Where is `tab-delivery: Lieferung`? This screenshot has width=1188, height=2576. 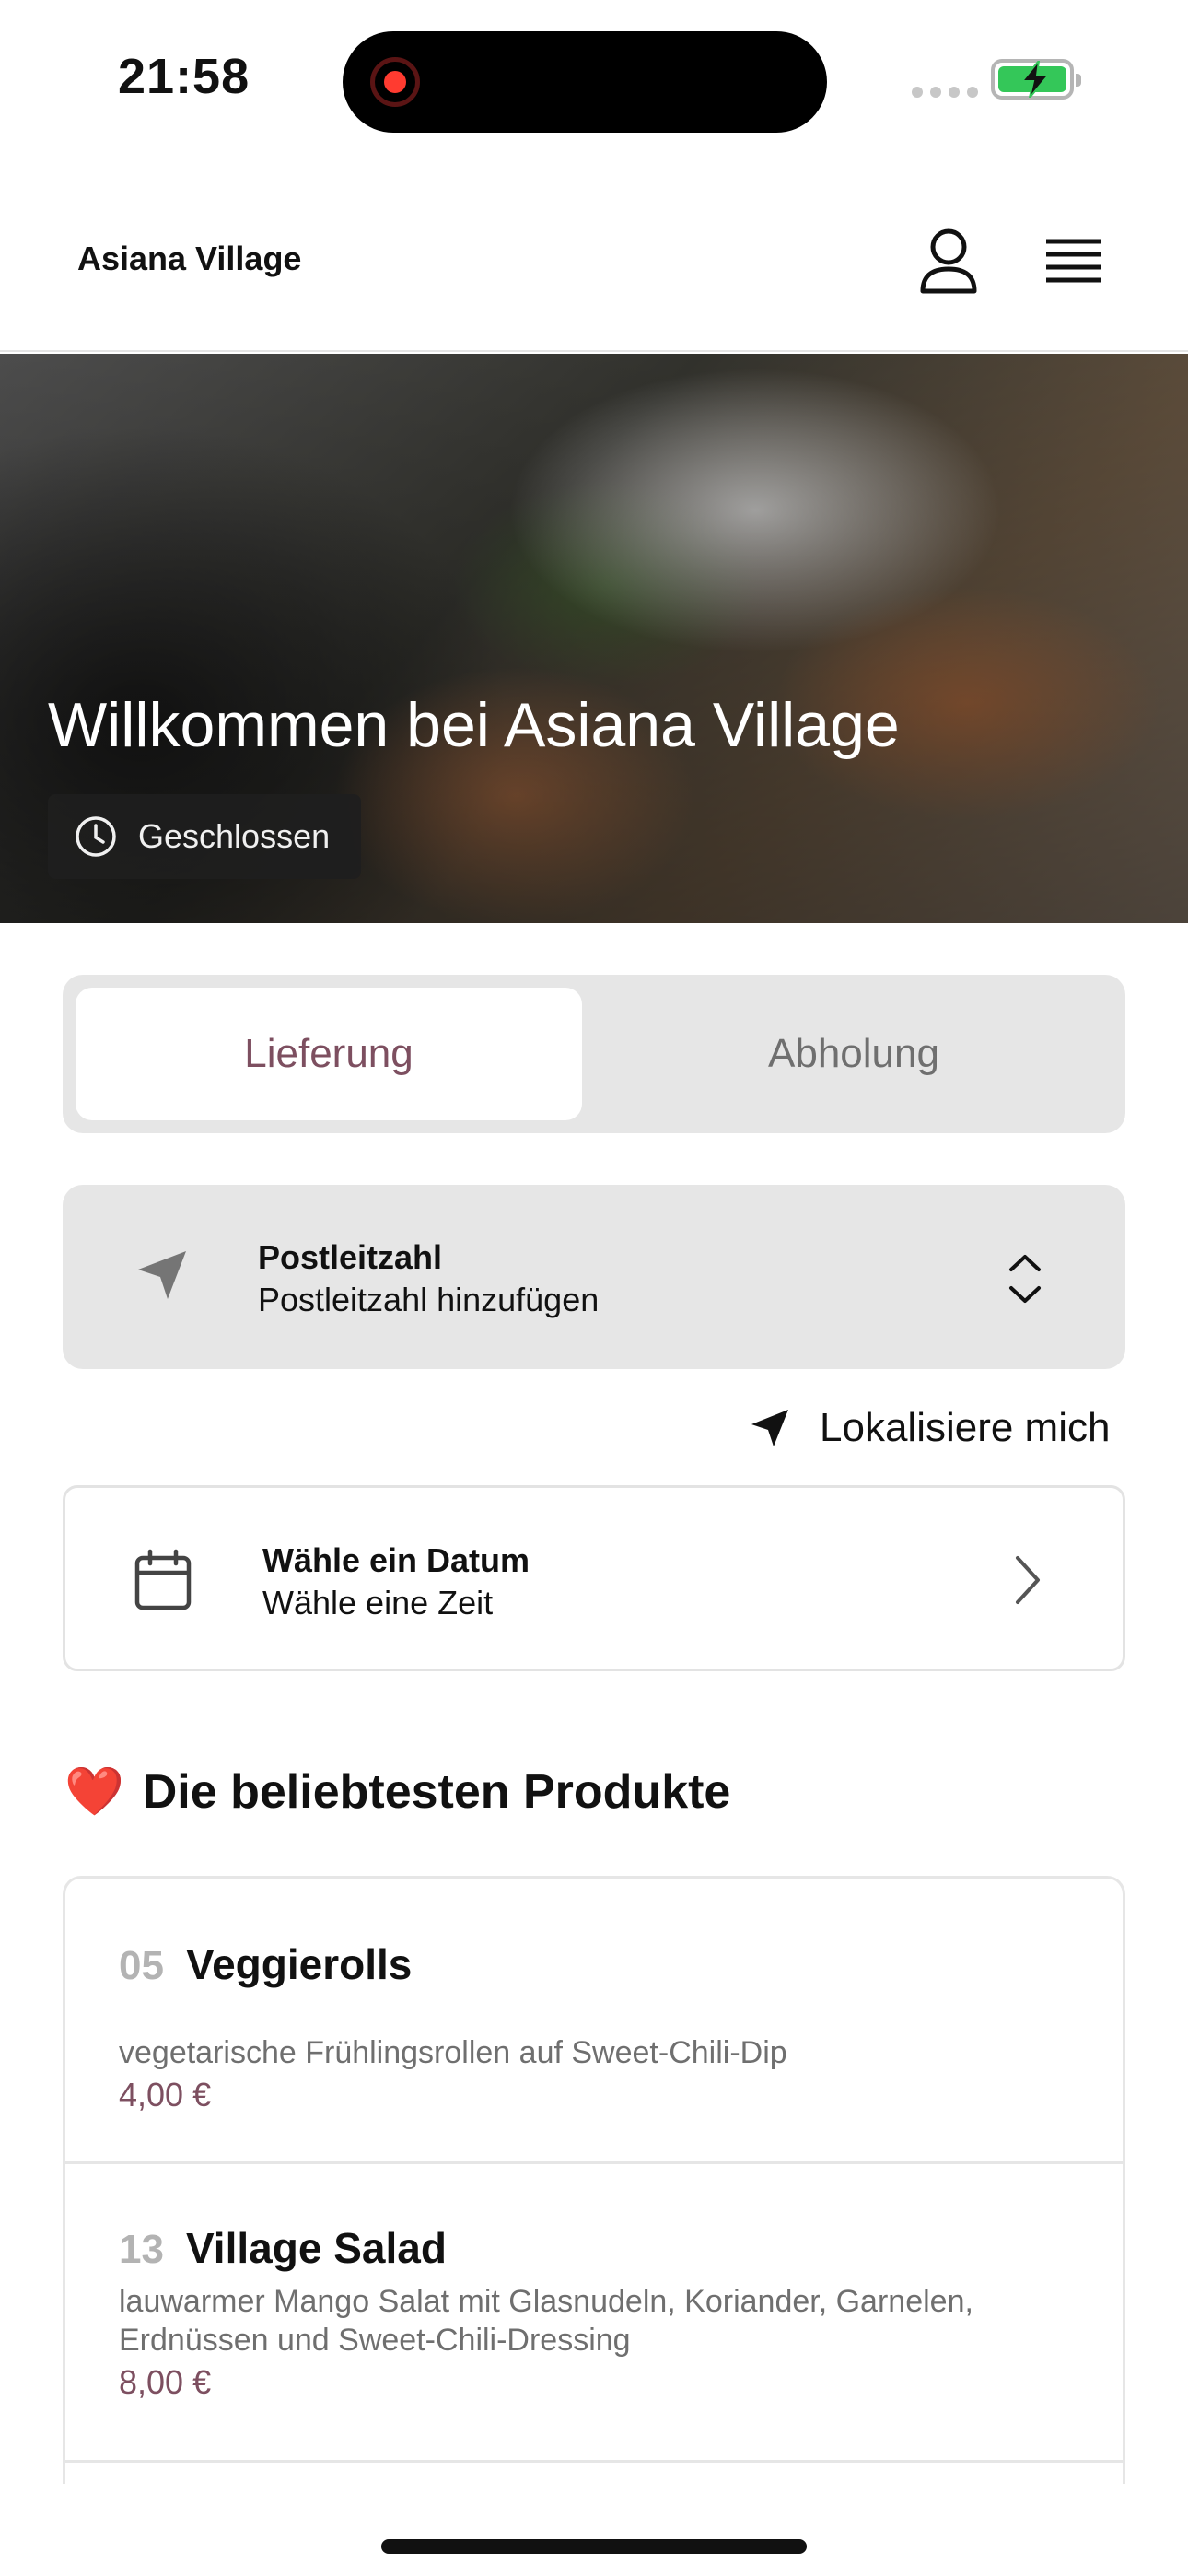 tab-delivery: Lieferung is located at coordinates (329, 1054).